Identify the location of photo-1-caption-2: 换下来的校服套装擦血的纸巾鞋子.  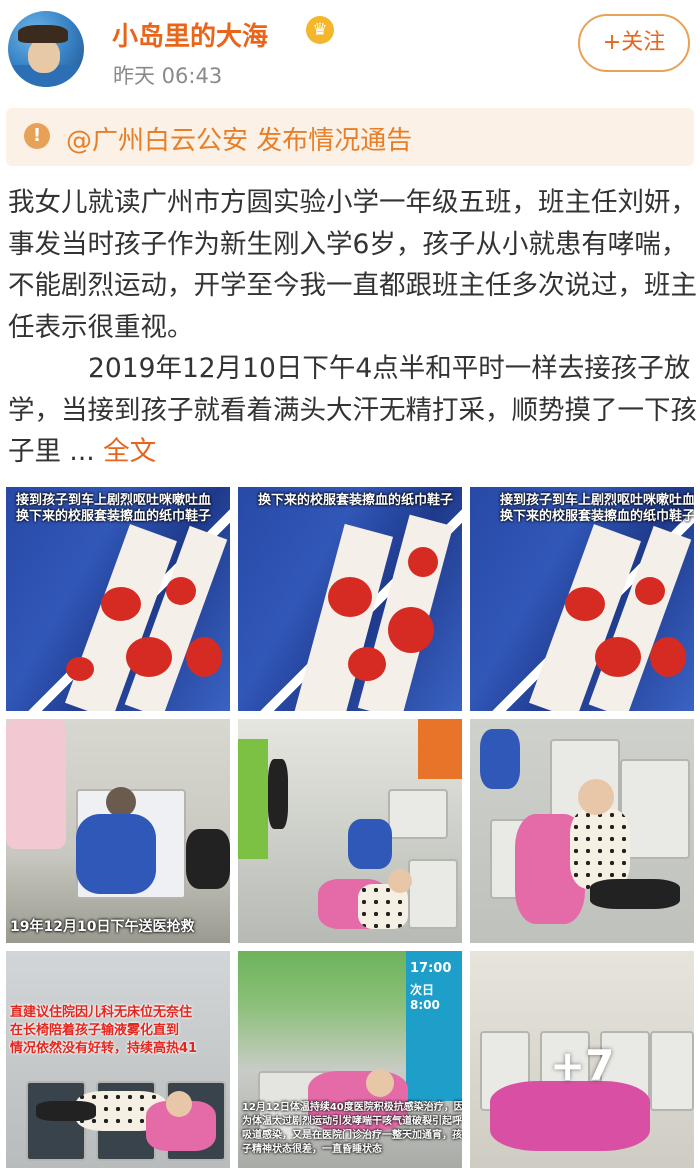
(114, 516).